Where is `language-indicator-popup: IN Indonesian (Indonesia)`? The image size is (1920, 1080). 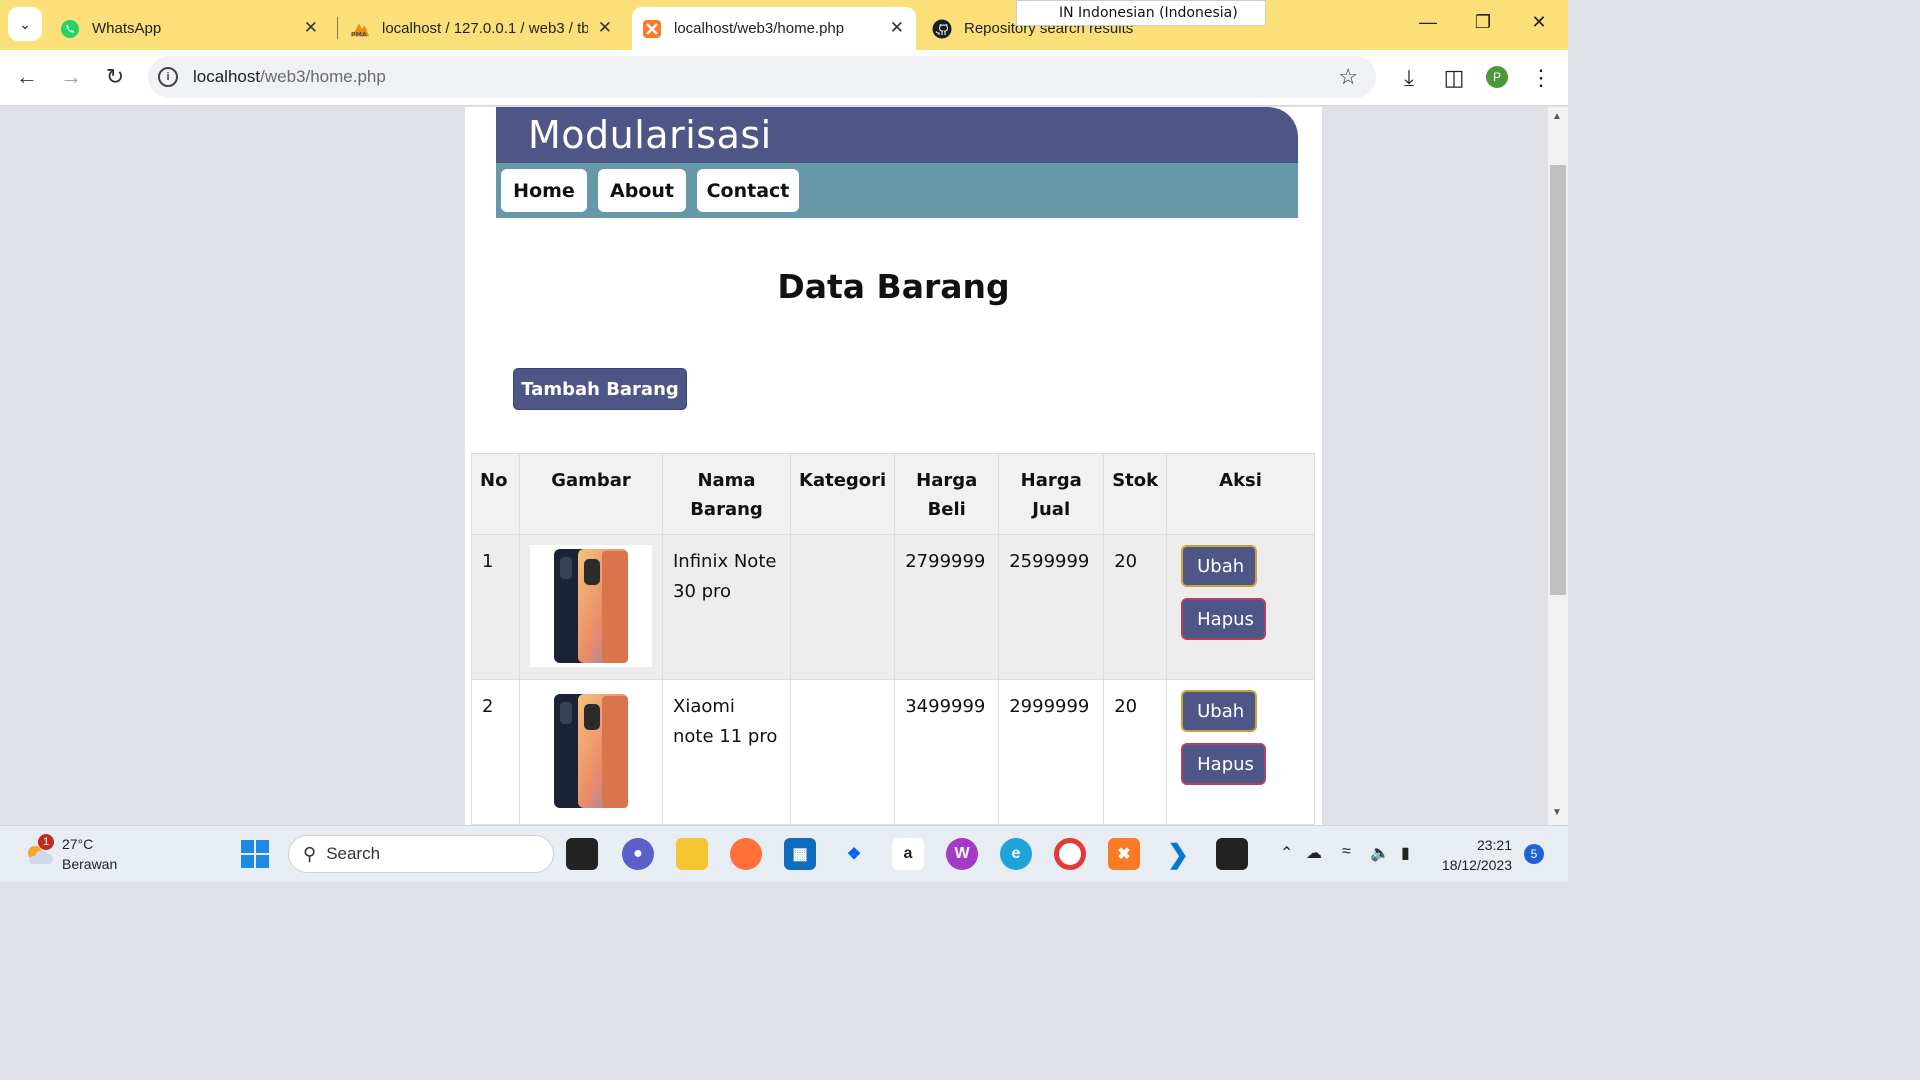
language-indicator-popup: IN Indonesian (Indonesia) is located at coordinates (1141, 13).